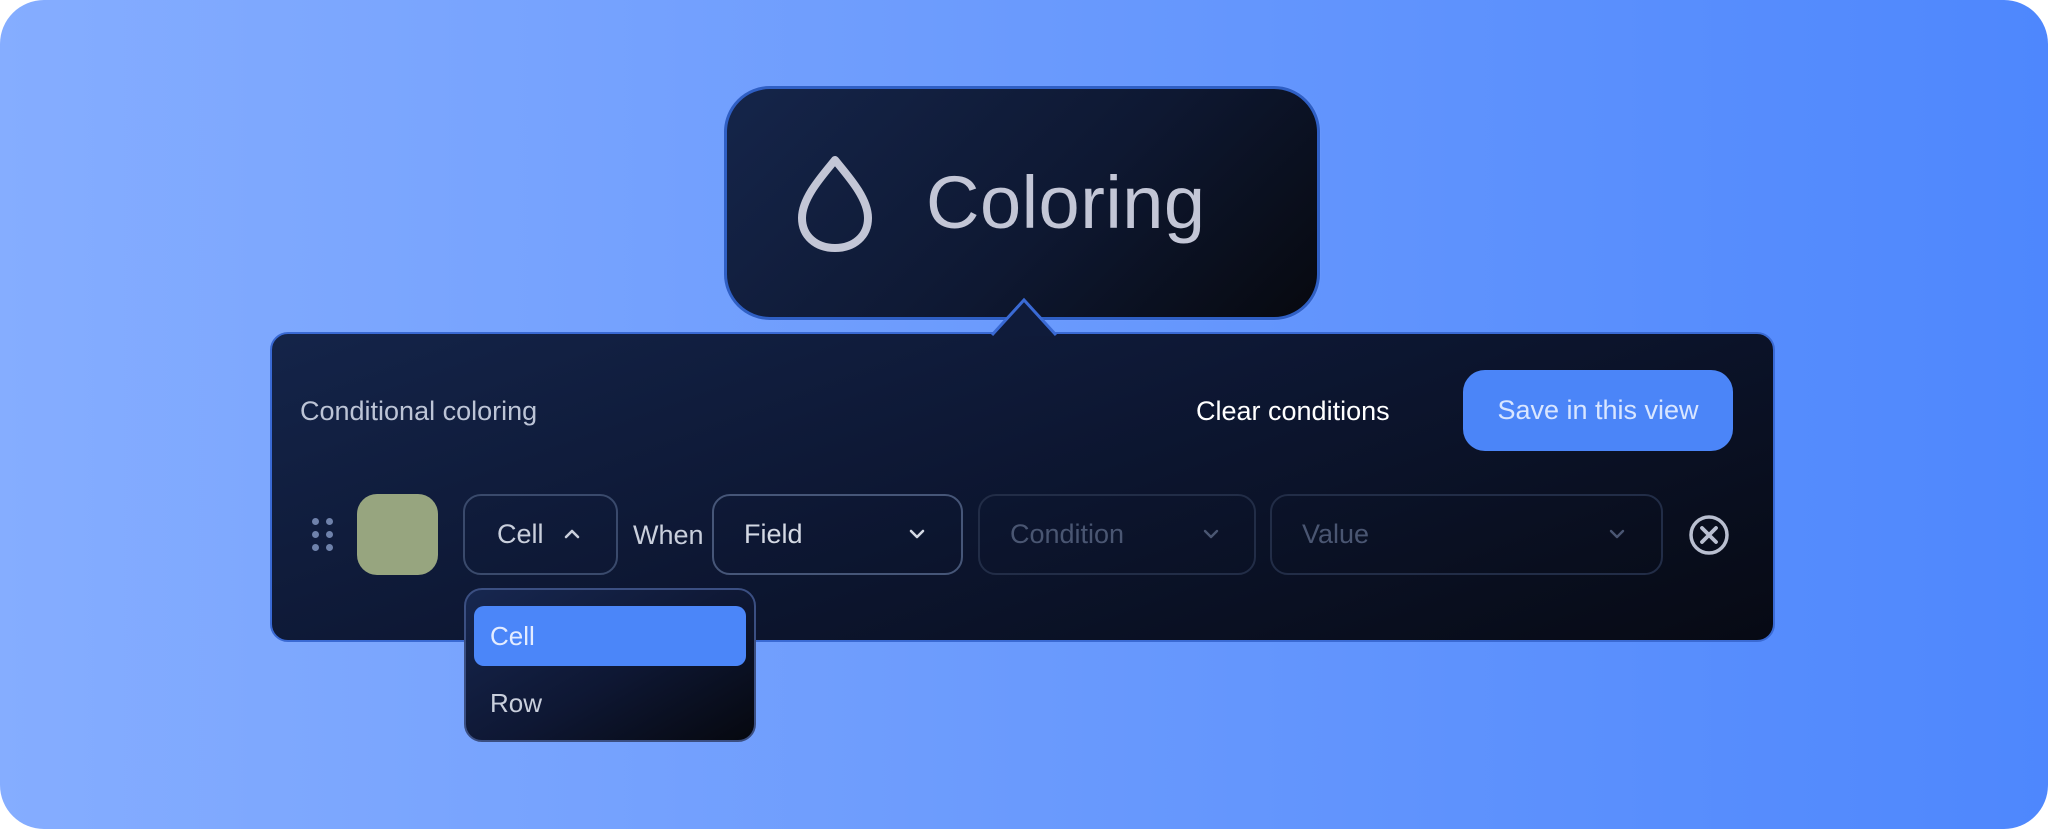  What do you see at coordinates (1336, 534) in the screenshot?
I see `value-placeholder: Value` at bounding box center [1336, 534].